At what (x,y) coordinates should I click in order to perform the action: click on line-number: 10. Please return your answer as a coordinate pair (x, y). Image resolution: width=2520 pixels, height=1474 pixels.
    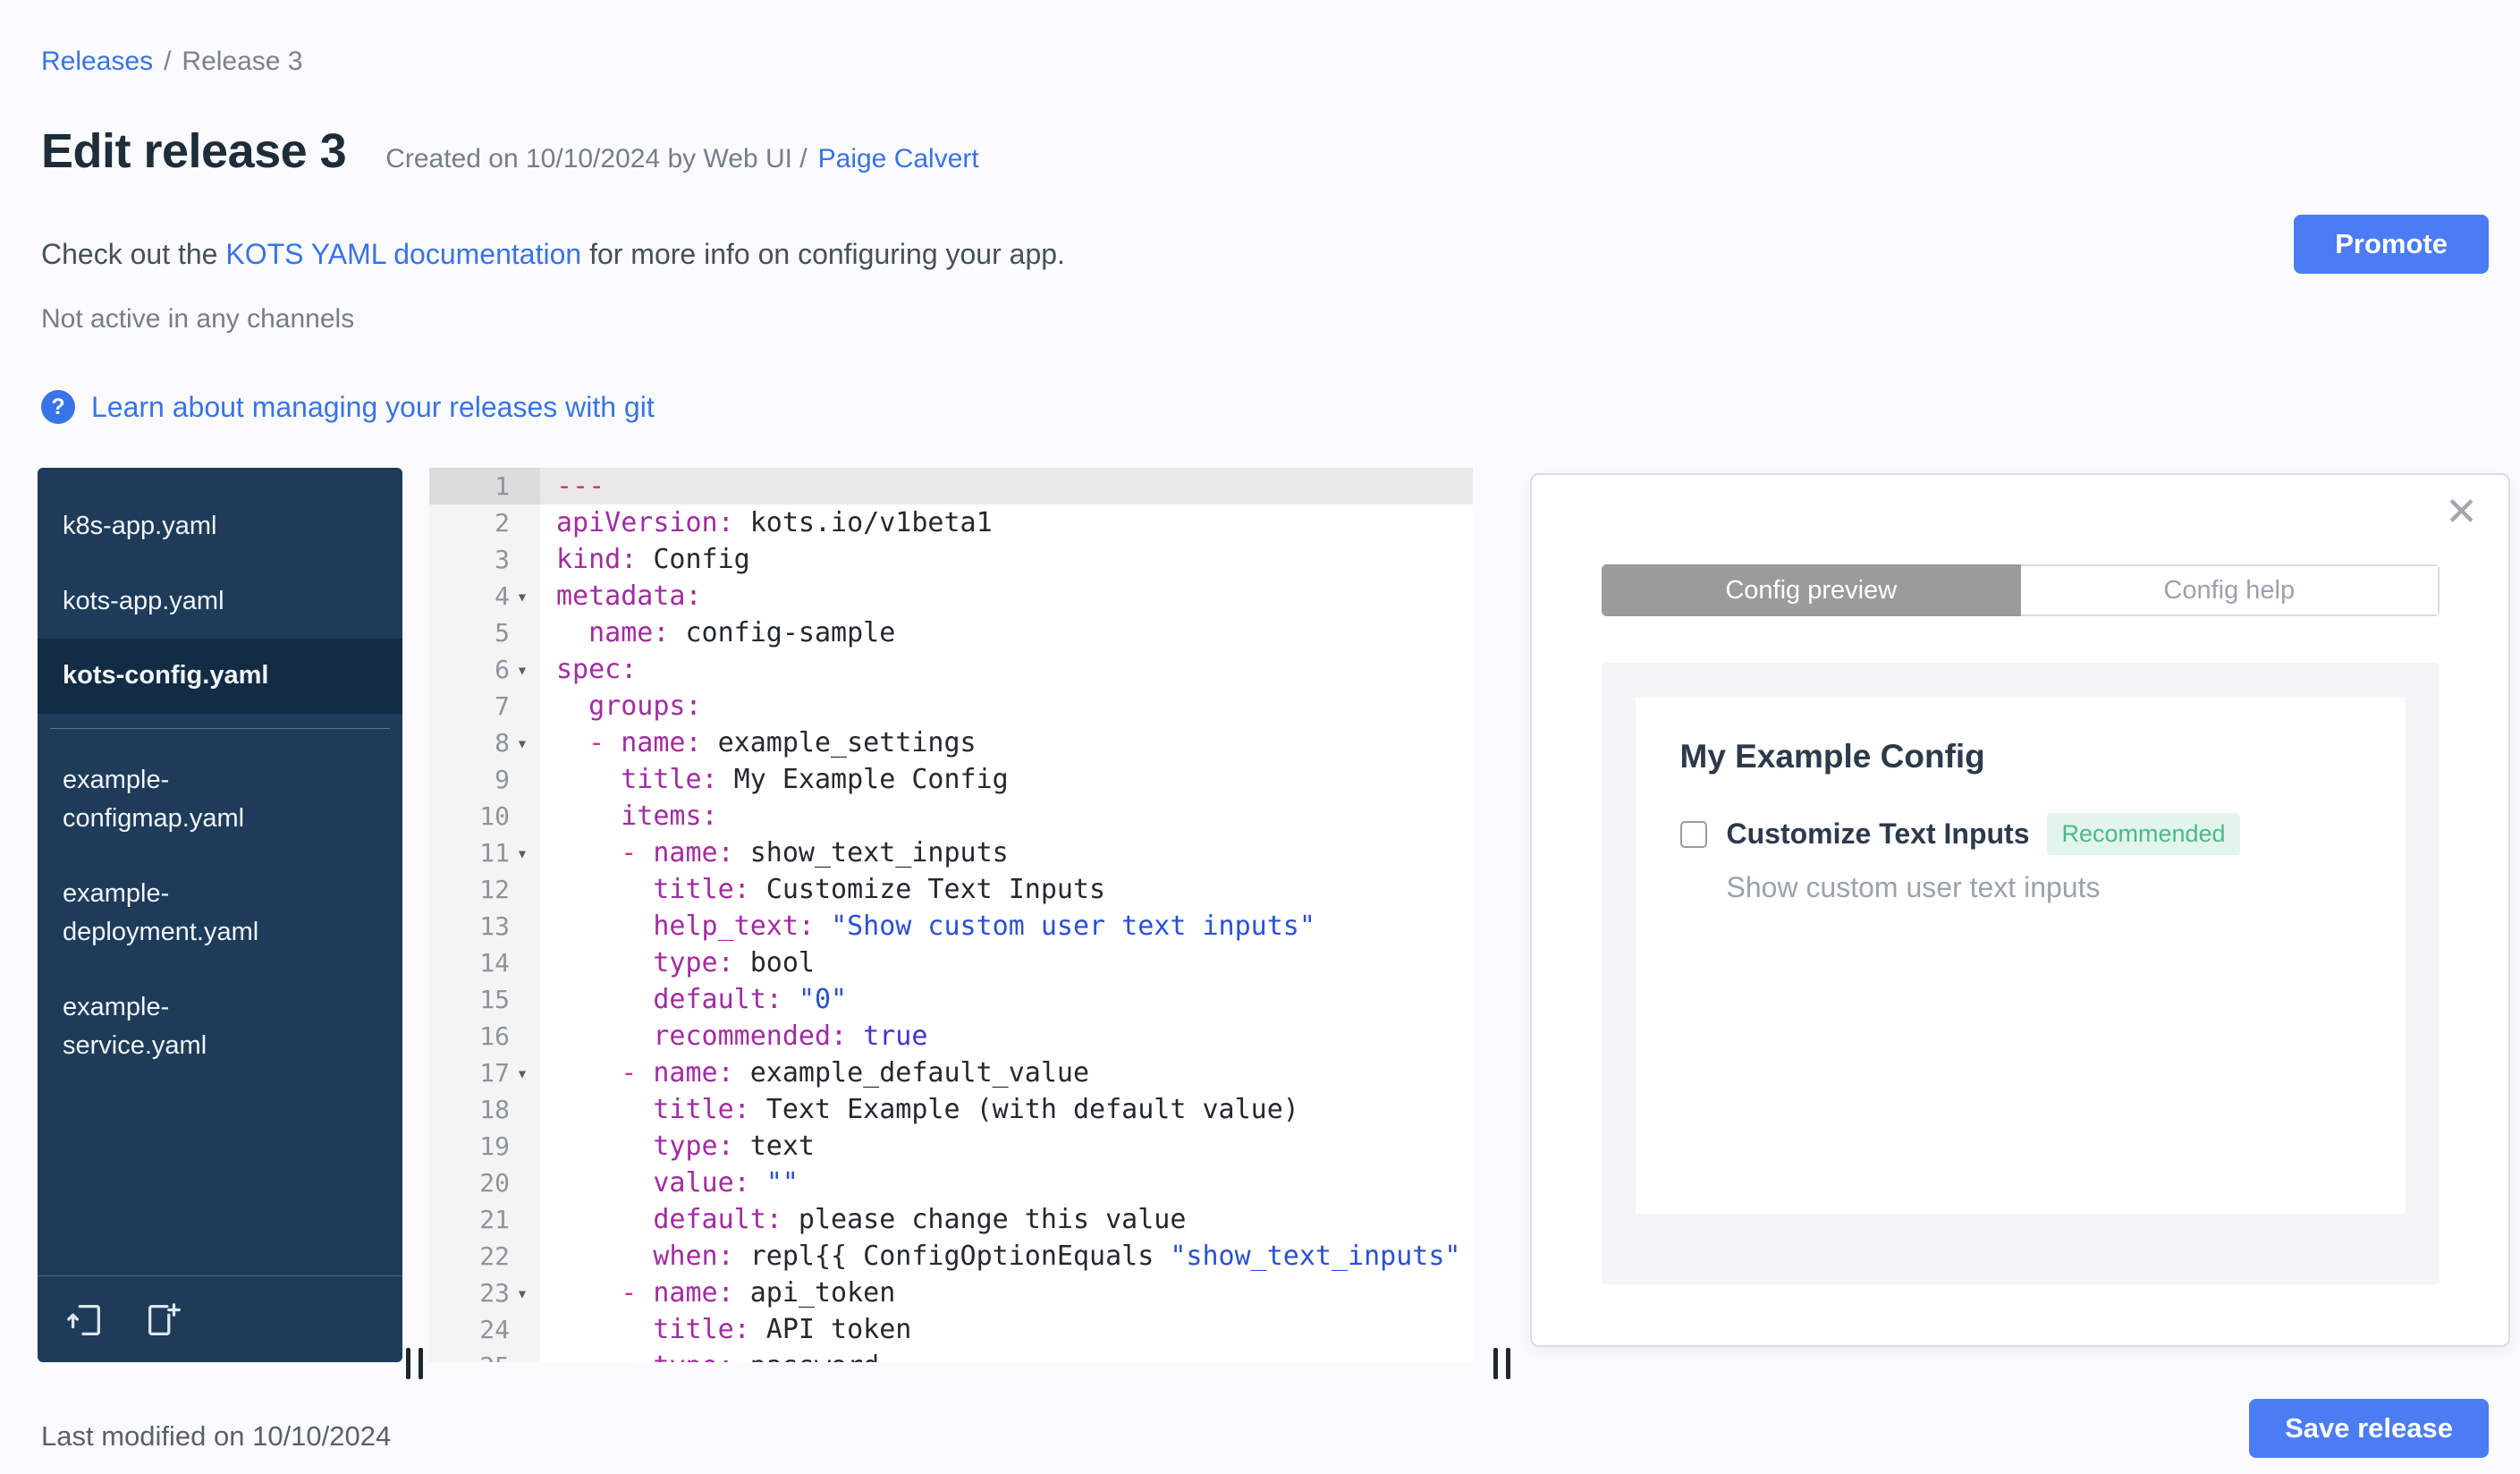
    Looking at the image, I should click on (494, 816).